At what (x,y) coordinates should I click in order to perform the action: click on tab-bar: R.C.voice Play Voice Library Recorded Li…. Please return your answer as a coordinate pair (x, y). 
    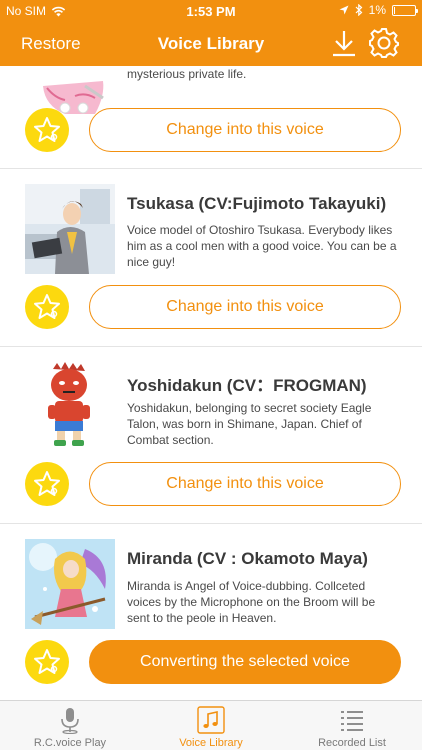
    Looking at the image, I should click on (211, 725).